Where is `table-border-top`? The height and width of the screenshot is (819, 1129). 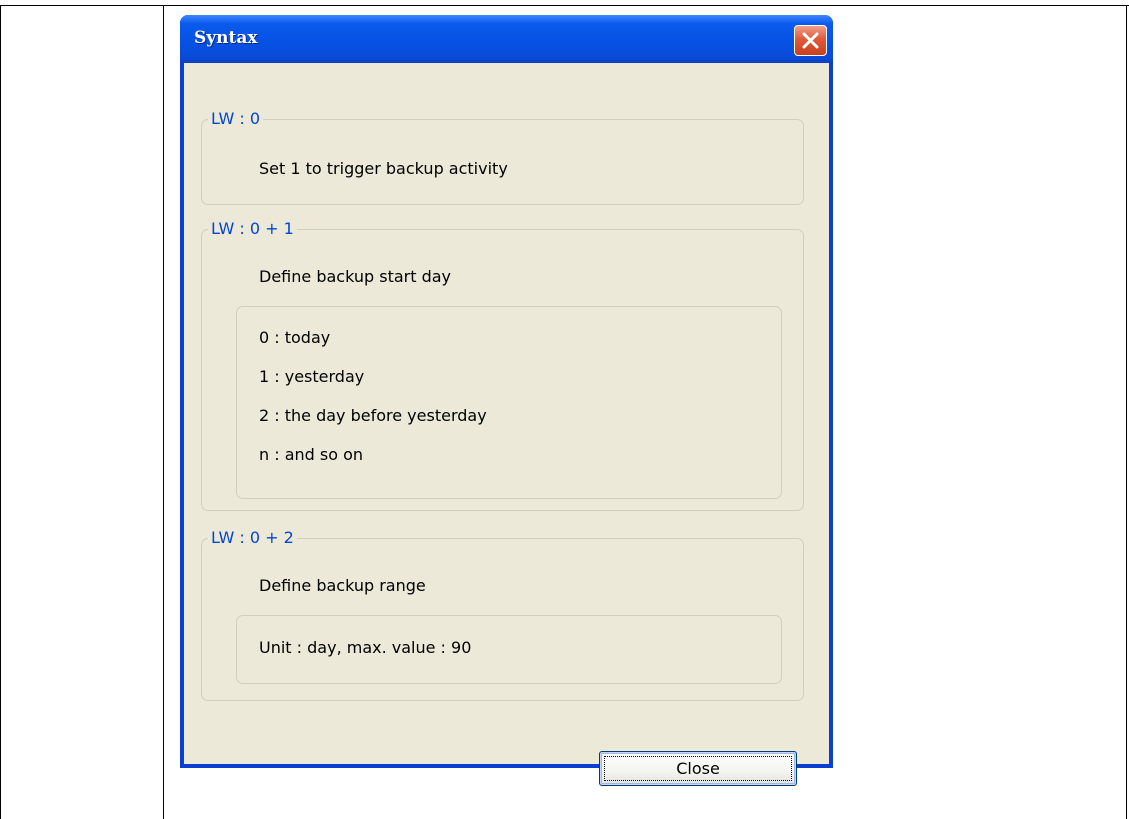
table-border-top is located at coordinates (564, 5).